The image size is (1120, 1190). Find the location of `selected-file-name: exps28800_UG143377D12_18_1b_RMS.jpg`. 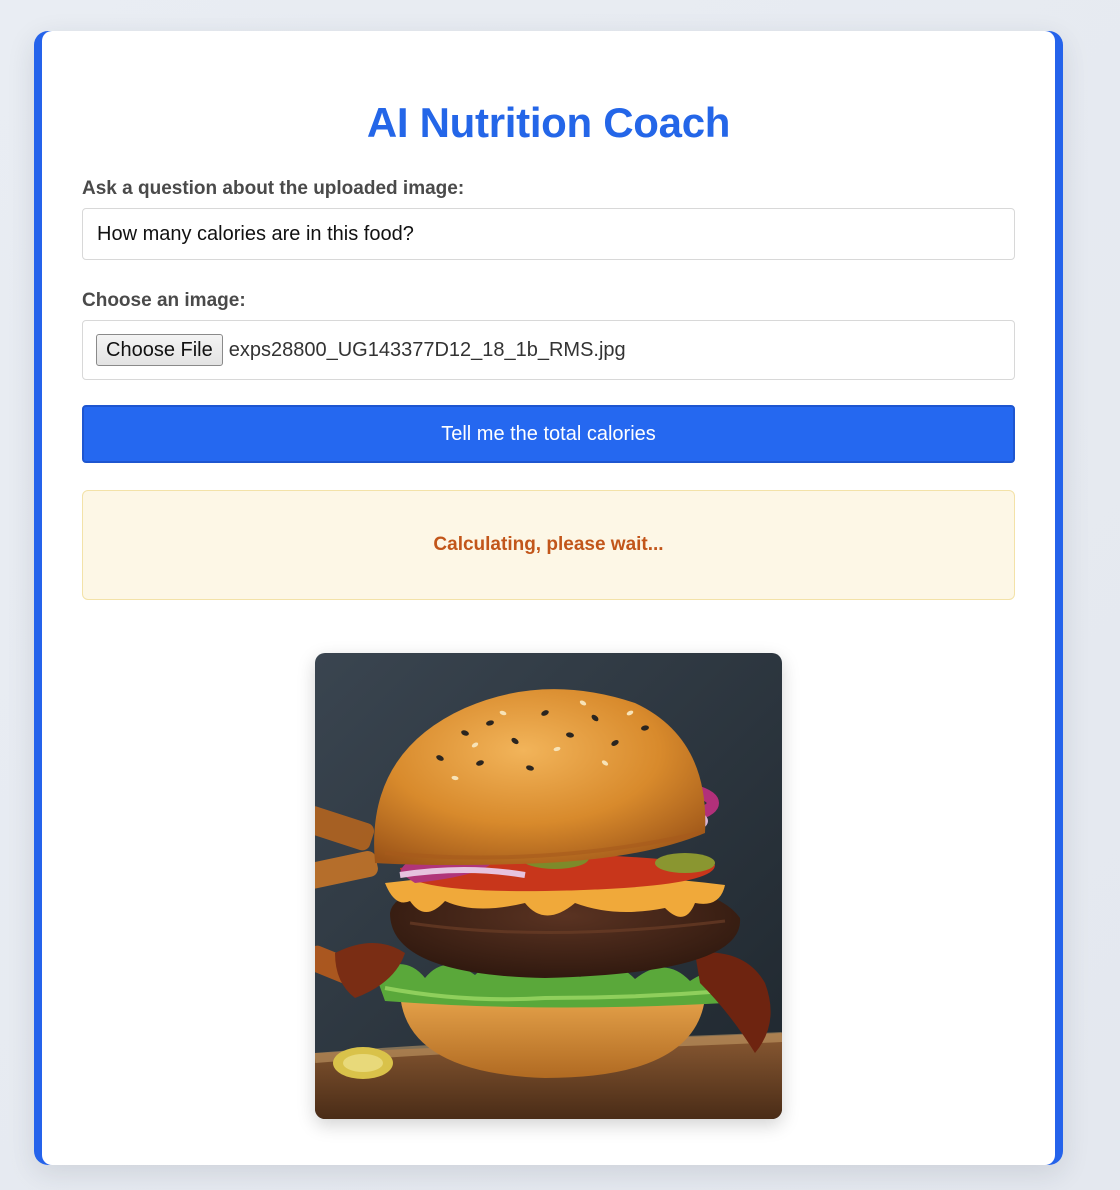

selected-file-name: exps28800_UG143377D12_18_1b_RMS.jpg is located at coordinates (427, 349).